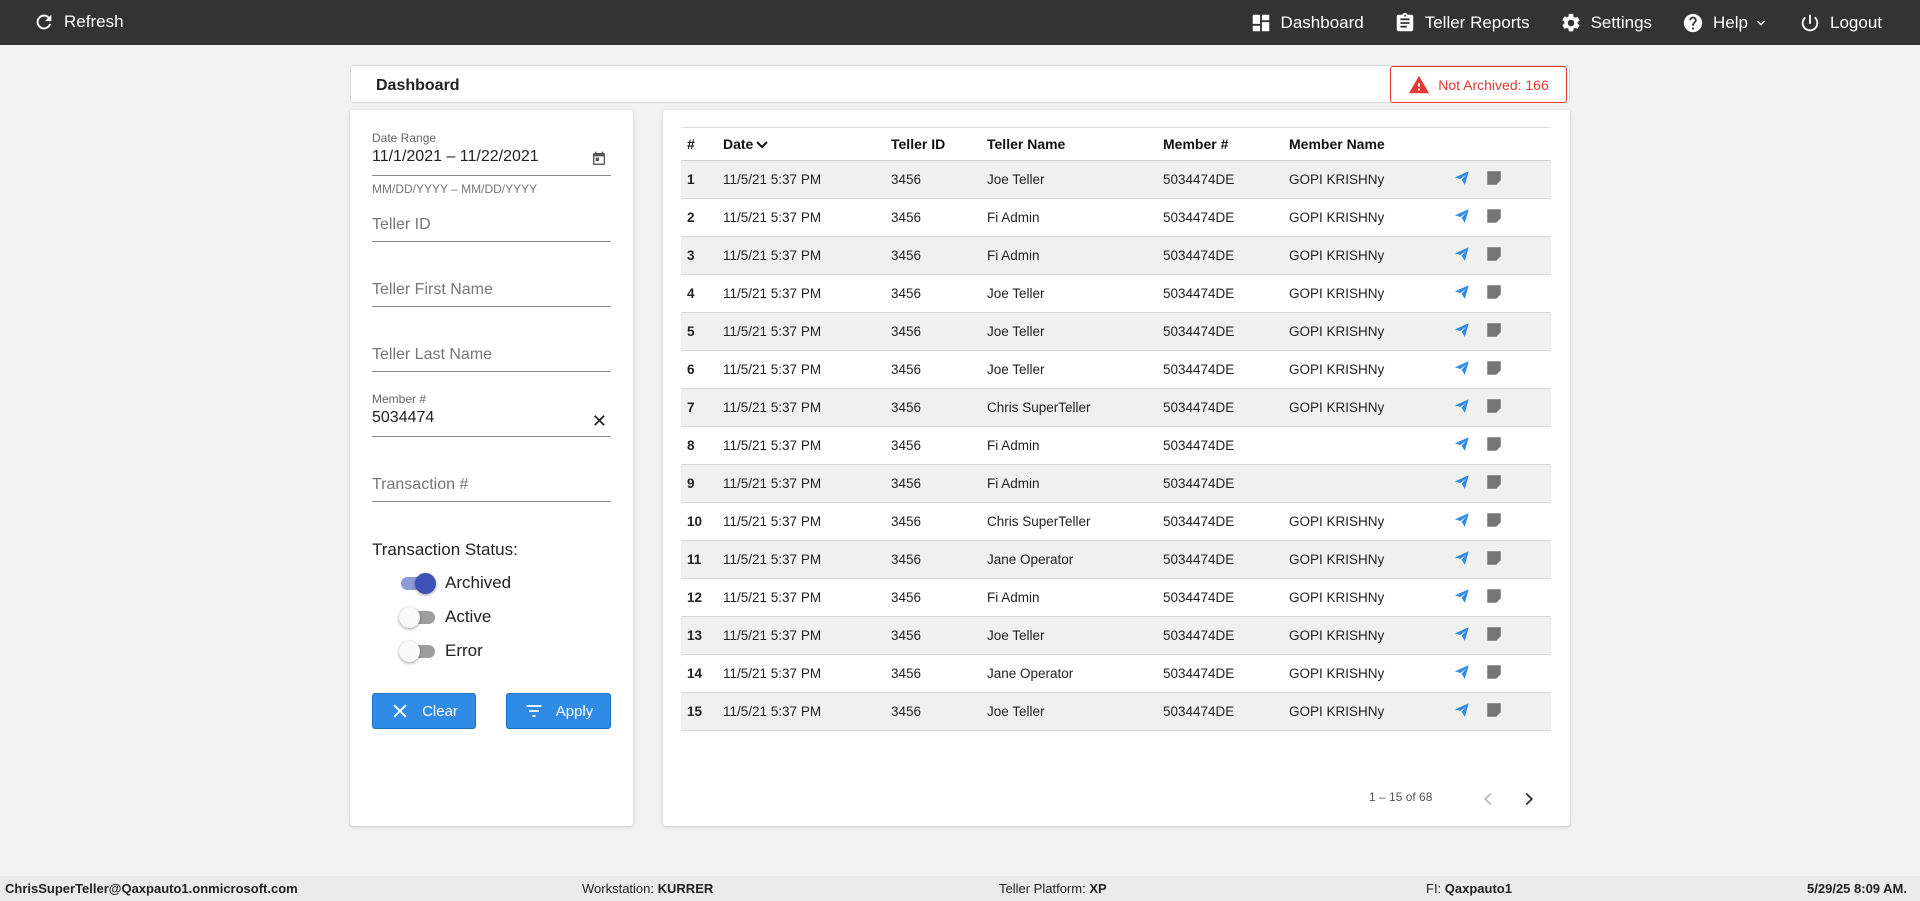 Image resolution: width=1920 pixels, height=901 pixels. What do you see at coordinates (1462, 23) in the screenshot?
I see `nav-teller-reports: Teller Reports` at bounding box center [1462, 23].